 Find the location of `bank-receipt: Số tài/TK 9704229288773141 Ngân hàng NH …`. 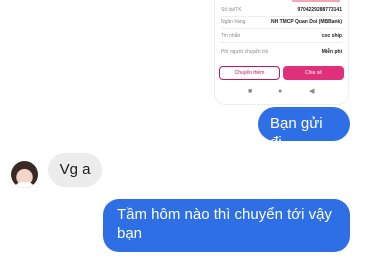

bank-receipt: Số tài/TK 9704229288773141 Ngân hàng NH … is located at coordinates (281, 41).